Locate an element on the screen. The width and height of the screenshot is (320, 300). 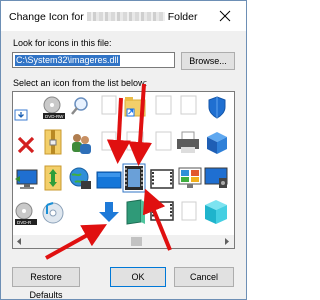
look-for-icons-label: Look for icons in this file: is located at coordinates (62, 43).